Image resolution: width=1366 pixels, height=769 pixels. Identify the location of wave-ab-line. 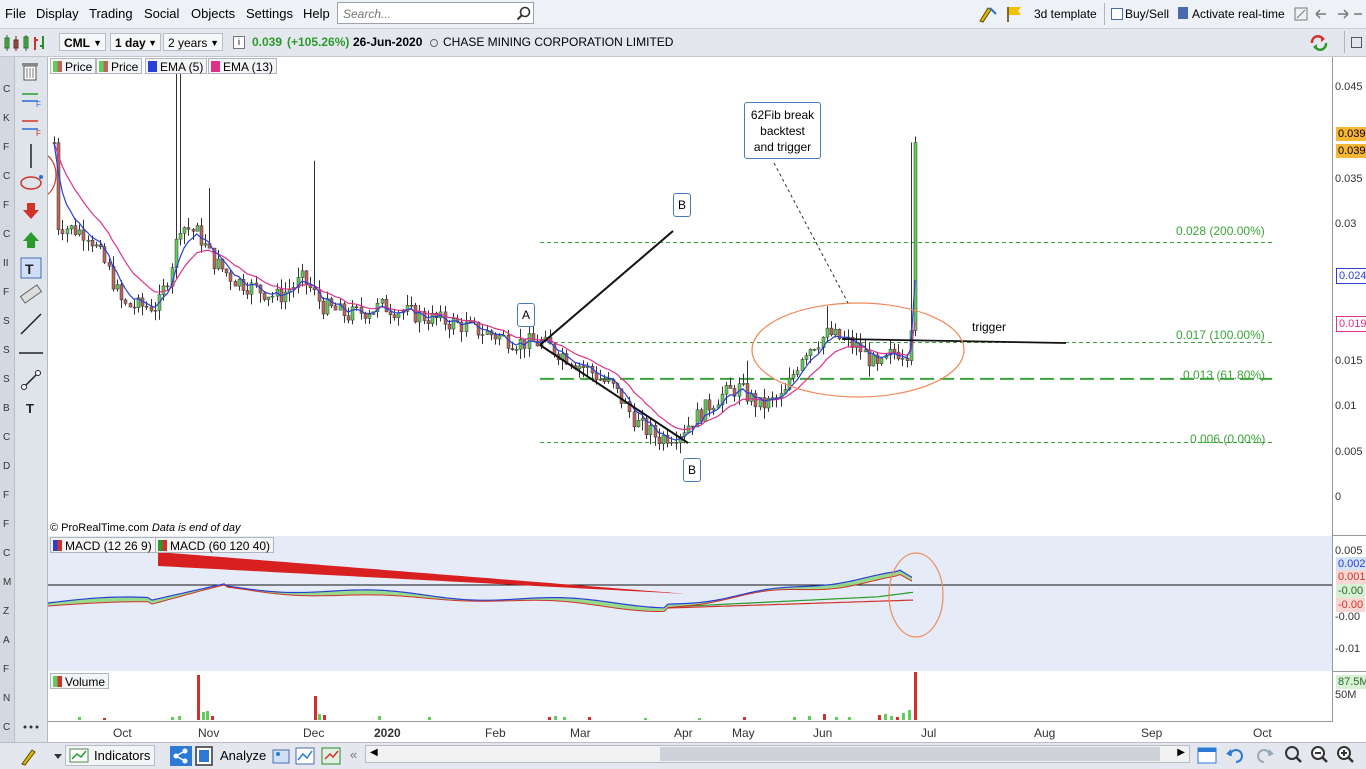
(606, 288).